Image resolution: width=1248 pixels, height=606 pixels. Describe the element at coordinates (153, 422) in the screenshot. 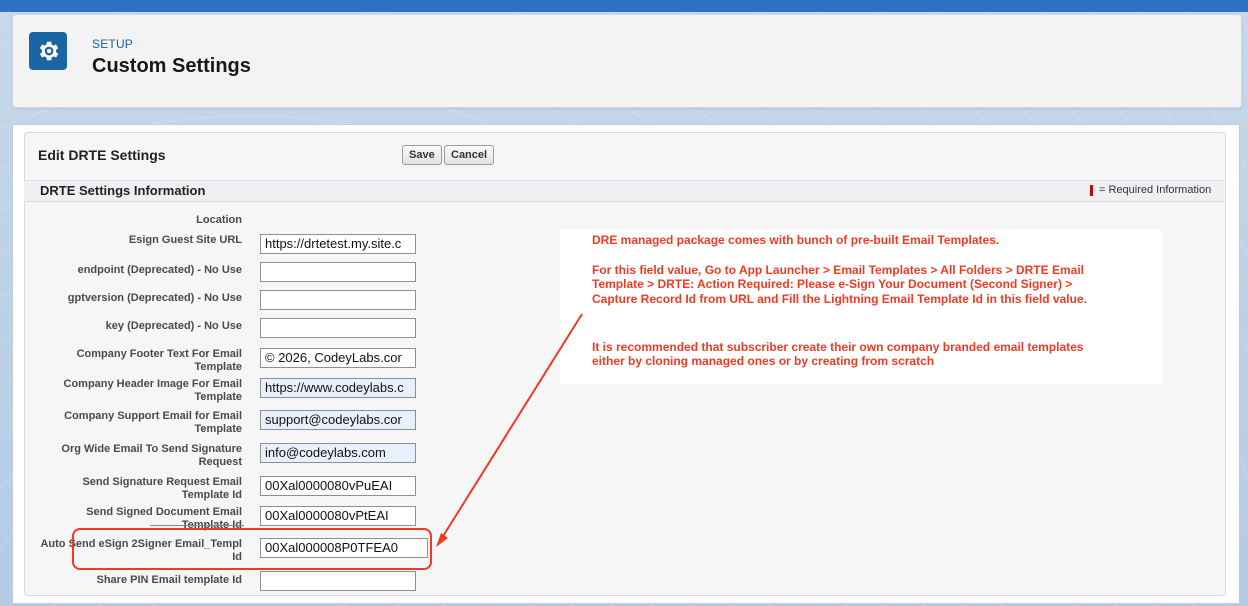

I see `field-label-company-support-email: Company Support Email for Email Template` at that location.